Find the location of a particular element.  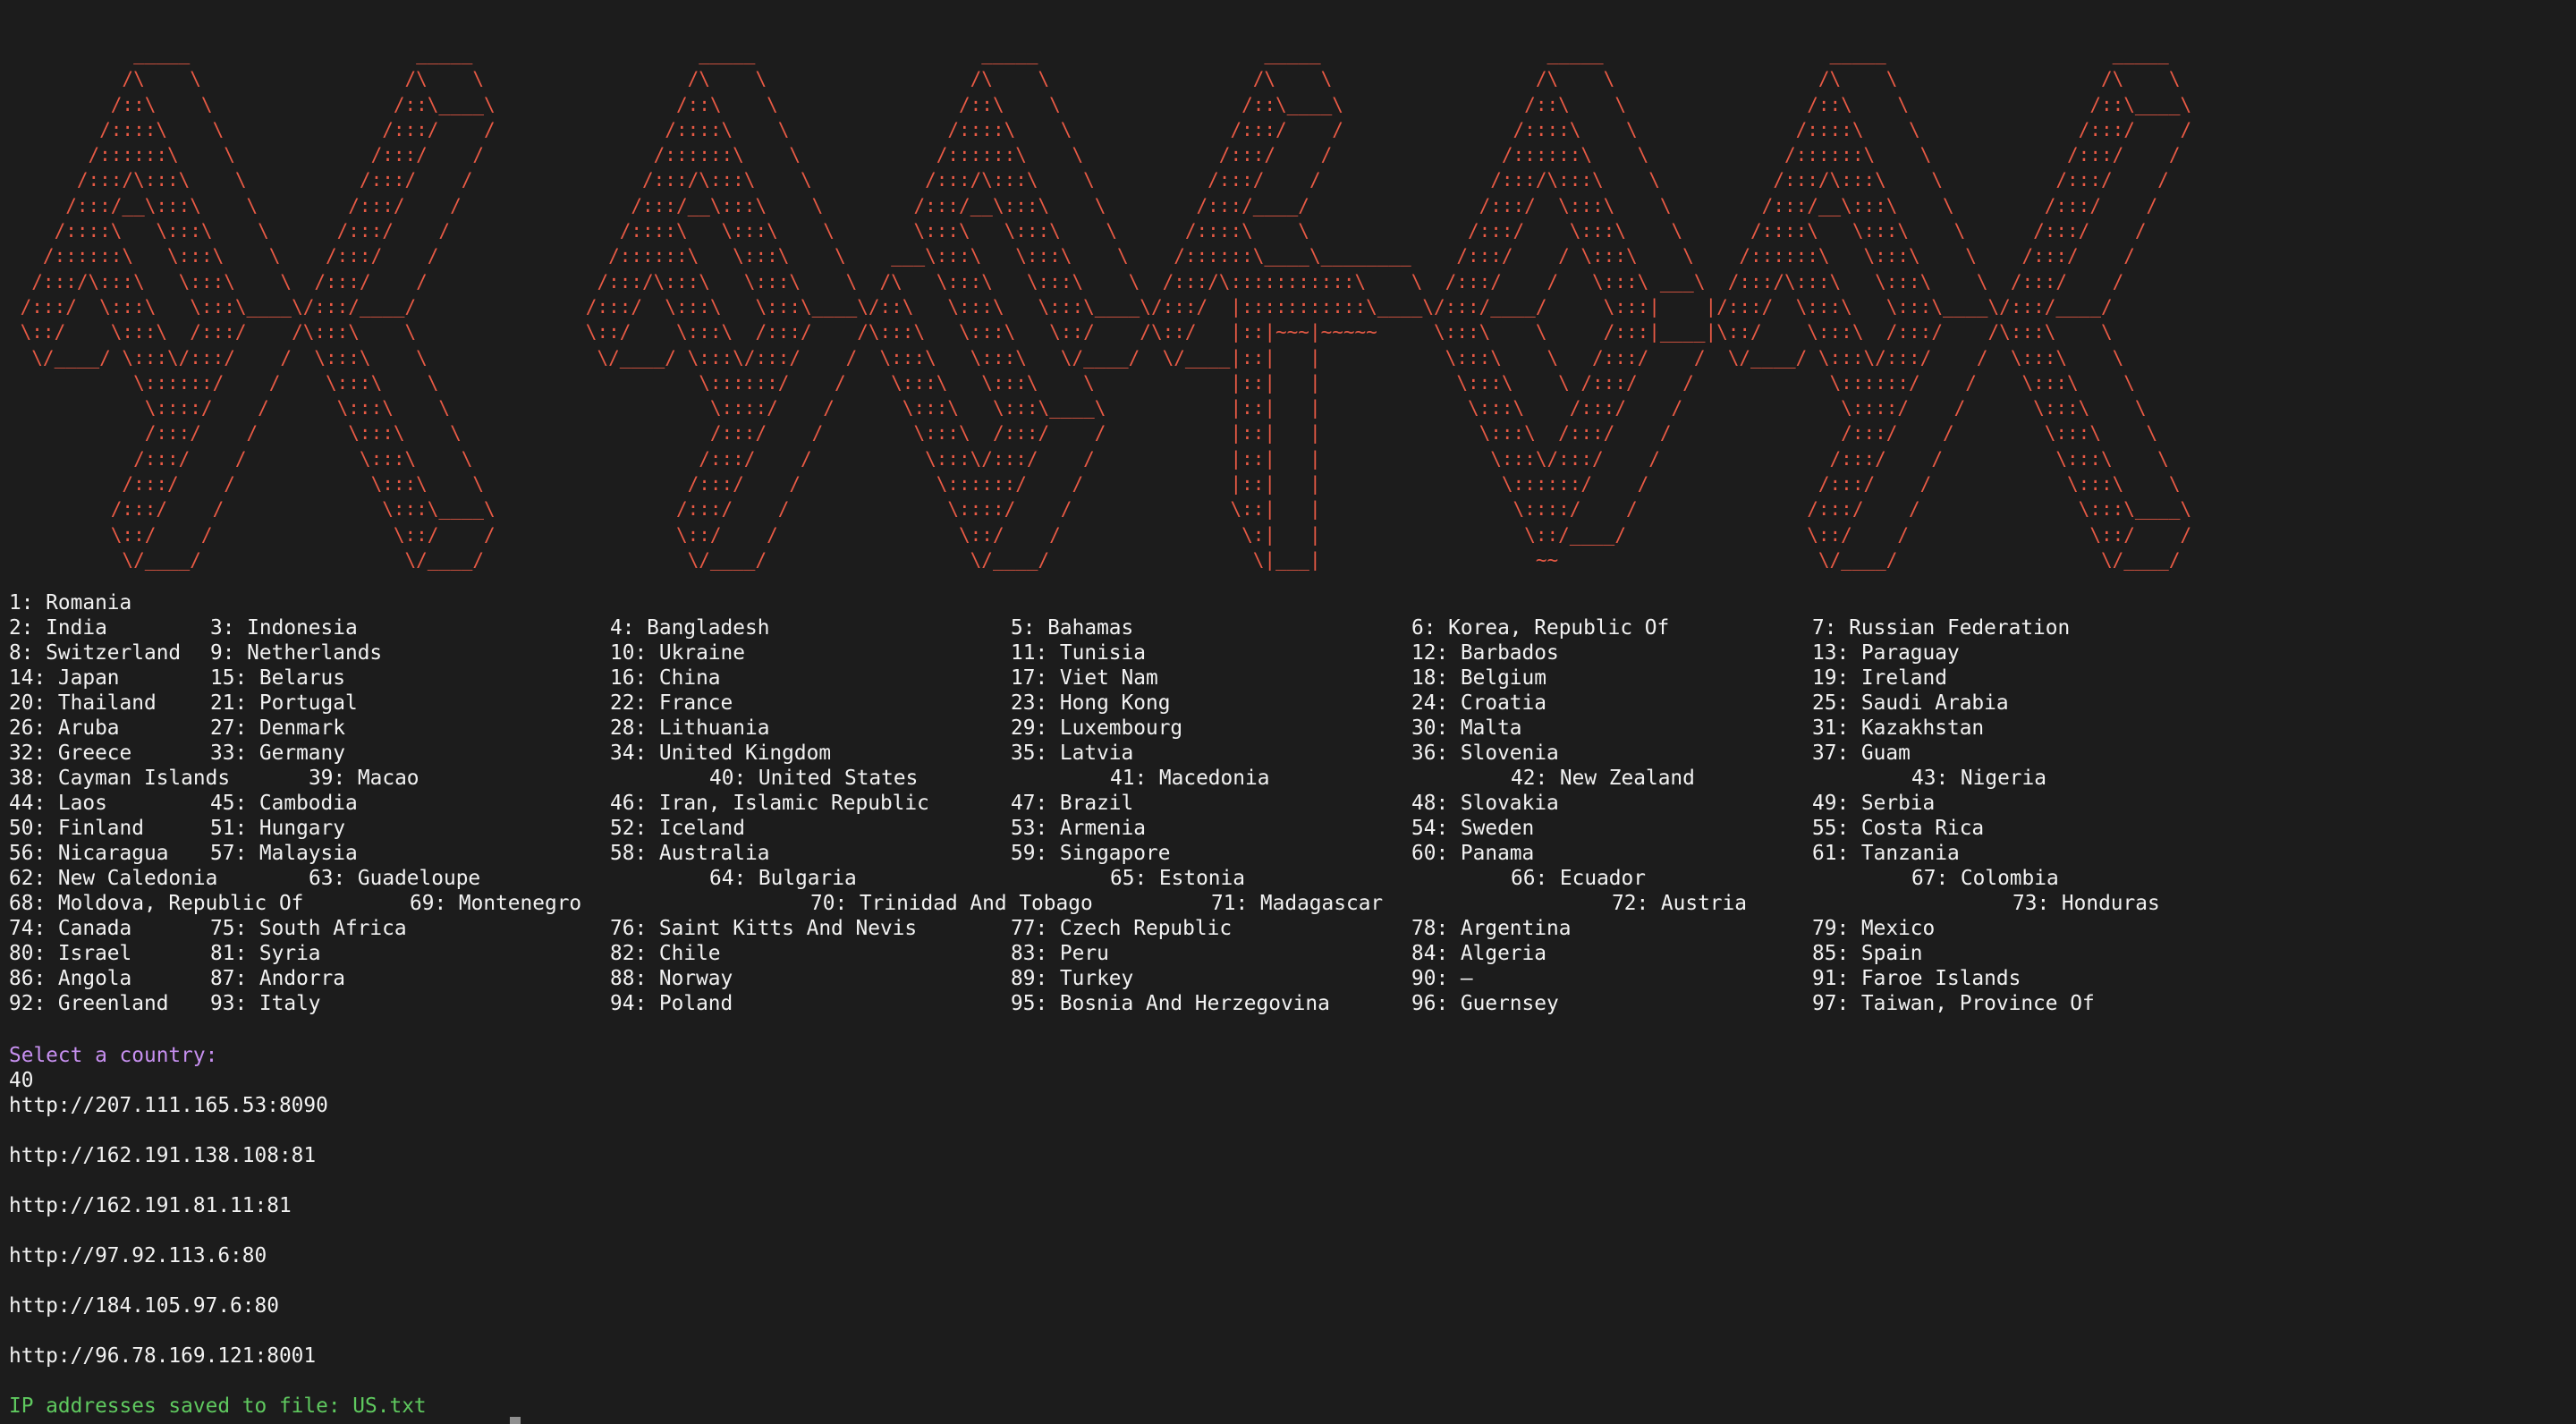

country-entry: 47: Brazil is located at coordinates (1072, 803).